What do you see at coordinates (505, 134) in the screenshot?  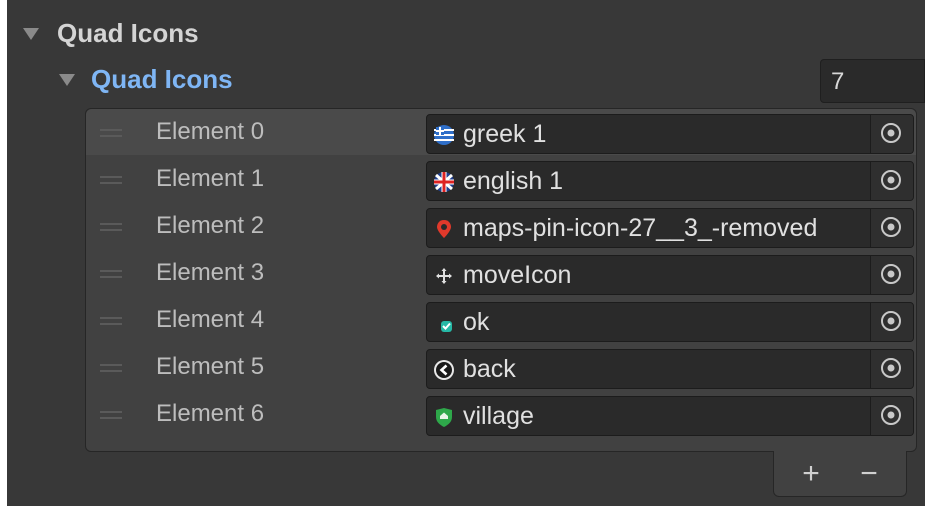 I see `object-name: greek 1` at bounding box center [505, 134].